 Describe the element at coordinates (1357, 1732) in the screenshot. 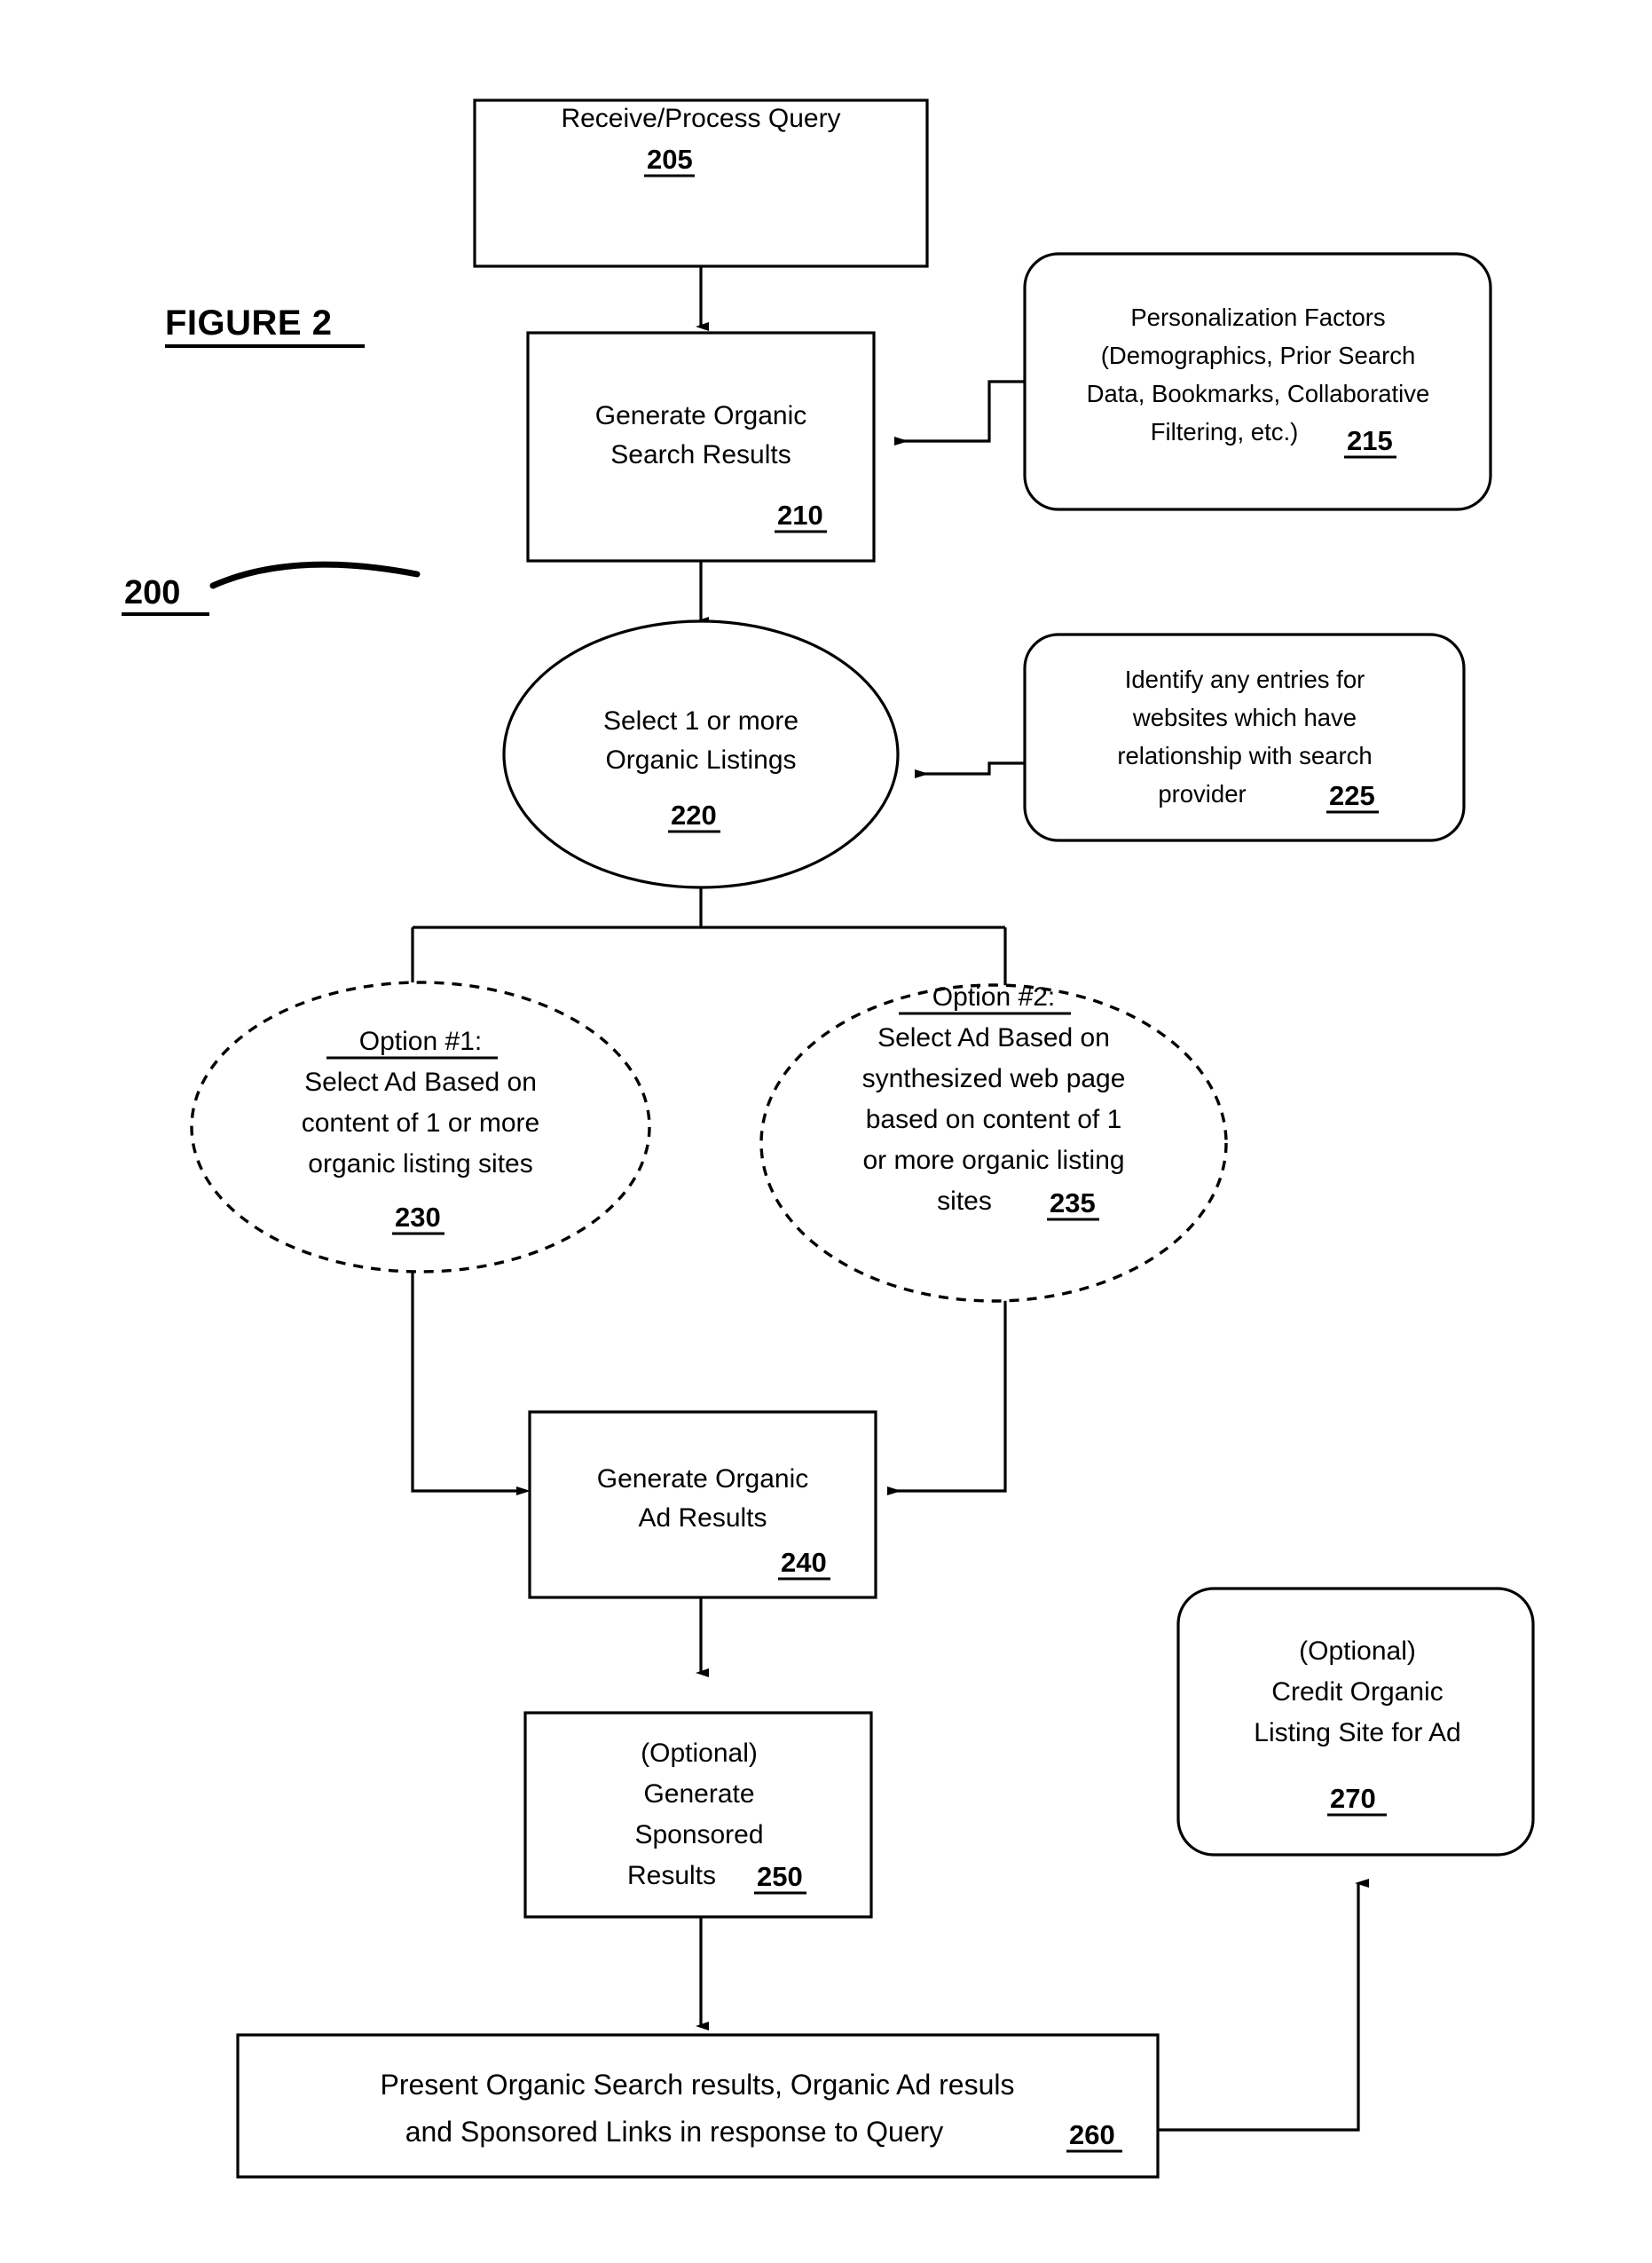

I see `node-270-line-3: Listing Site for Ad` at that location.